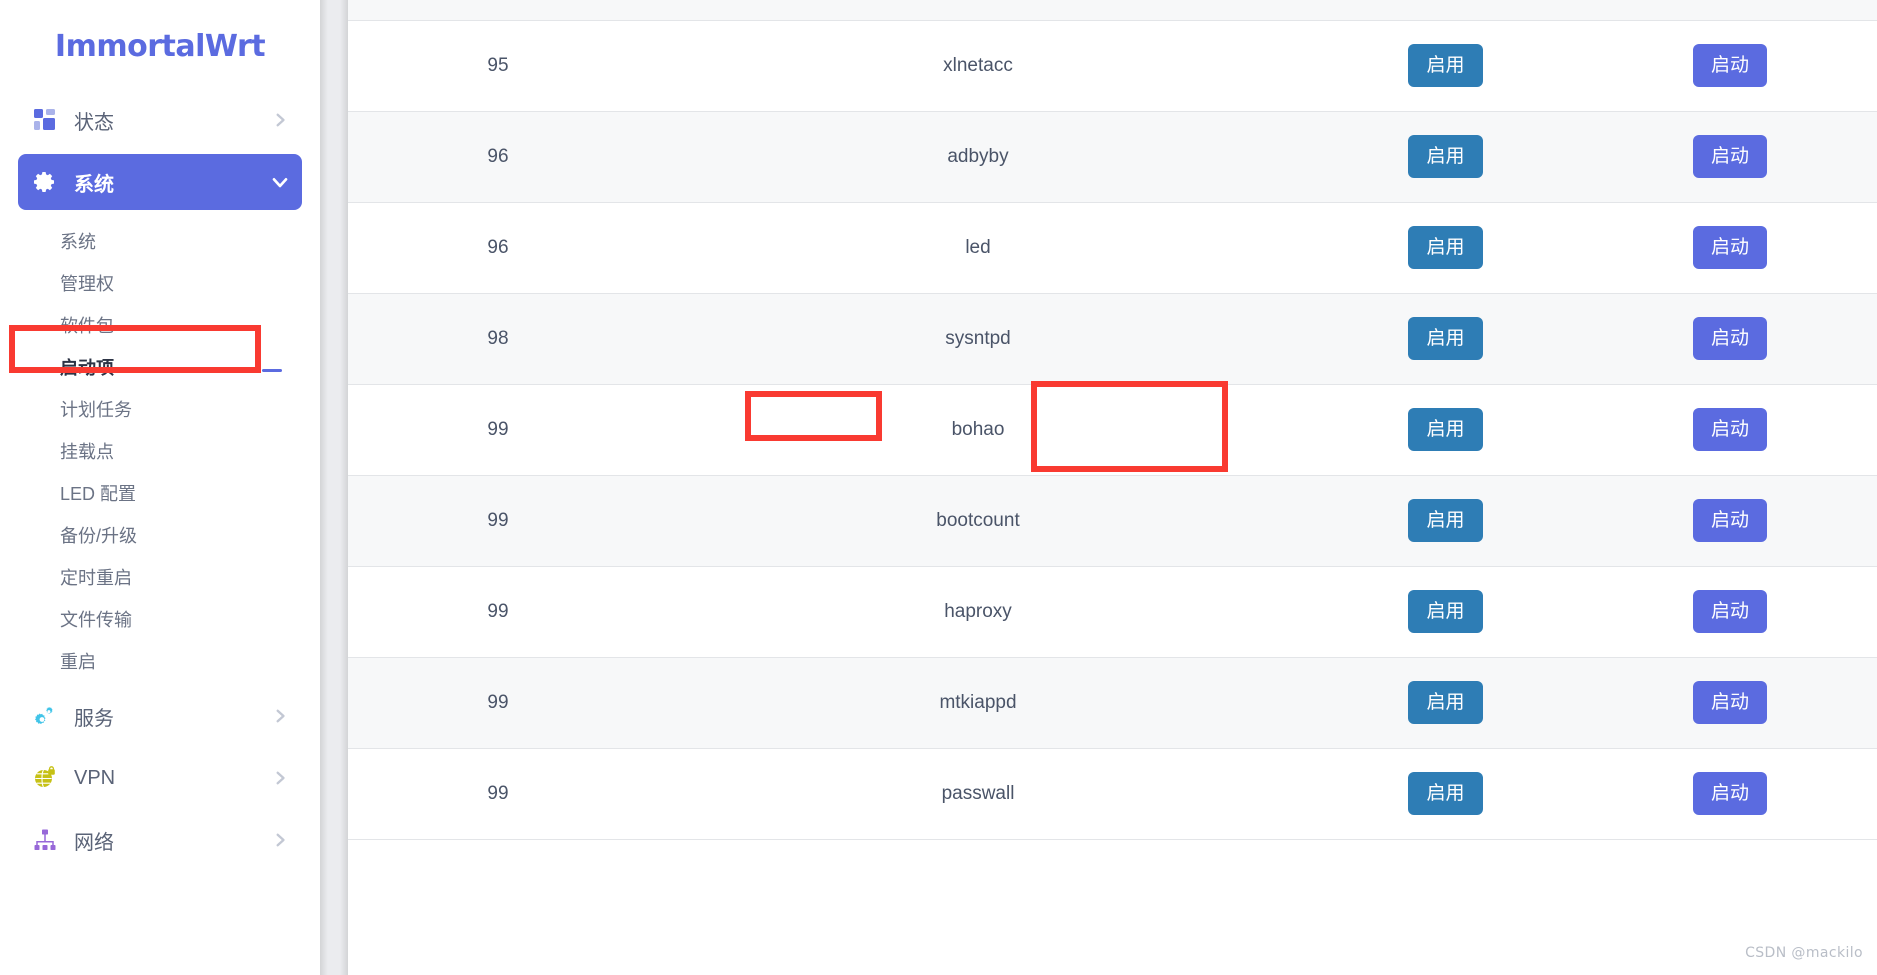 The width and height of the screenshot is (1877, 975). I want to click on cell-name, so click(978, 10).